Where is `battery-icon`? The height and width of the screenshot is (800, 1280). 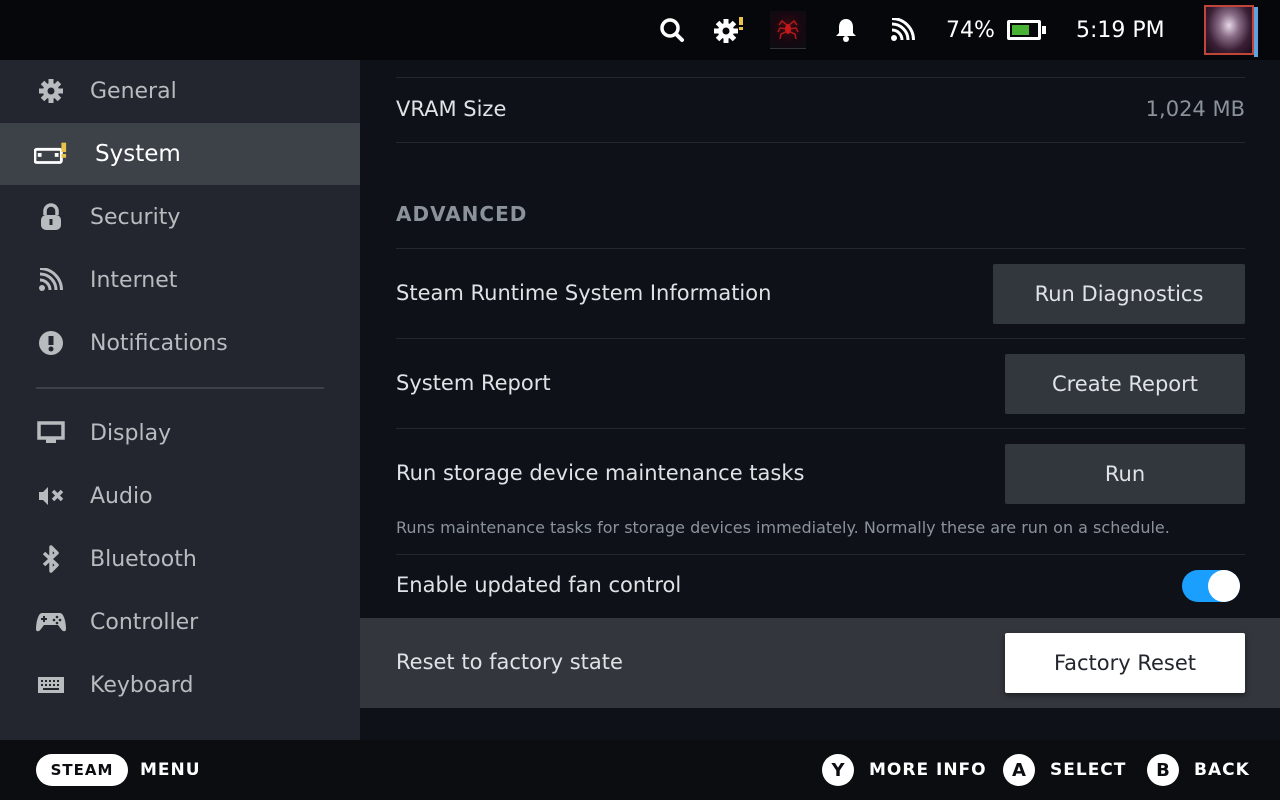
battery-icon is located at coordinates (1023, 30).